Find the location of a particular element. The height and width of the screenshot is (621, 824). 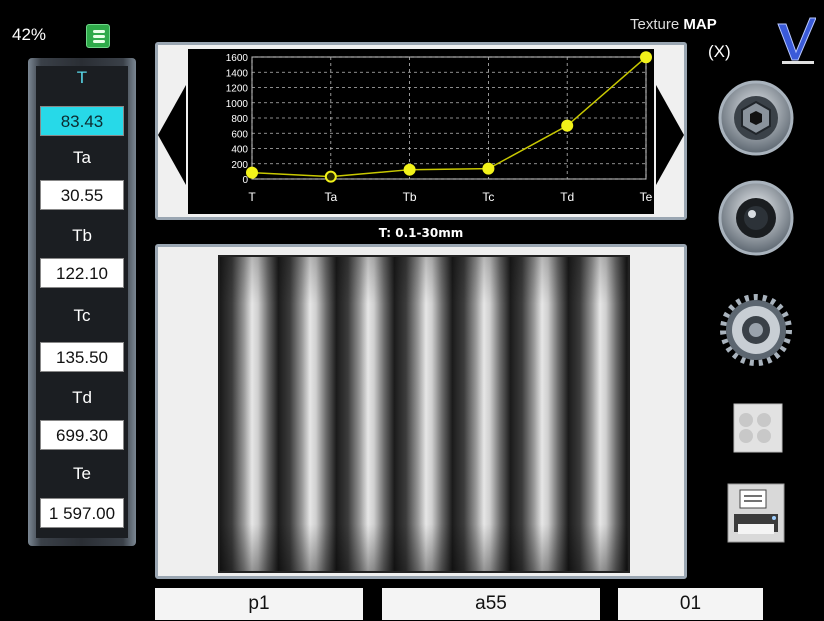

series-line is located at coordinates (449, 117).